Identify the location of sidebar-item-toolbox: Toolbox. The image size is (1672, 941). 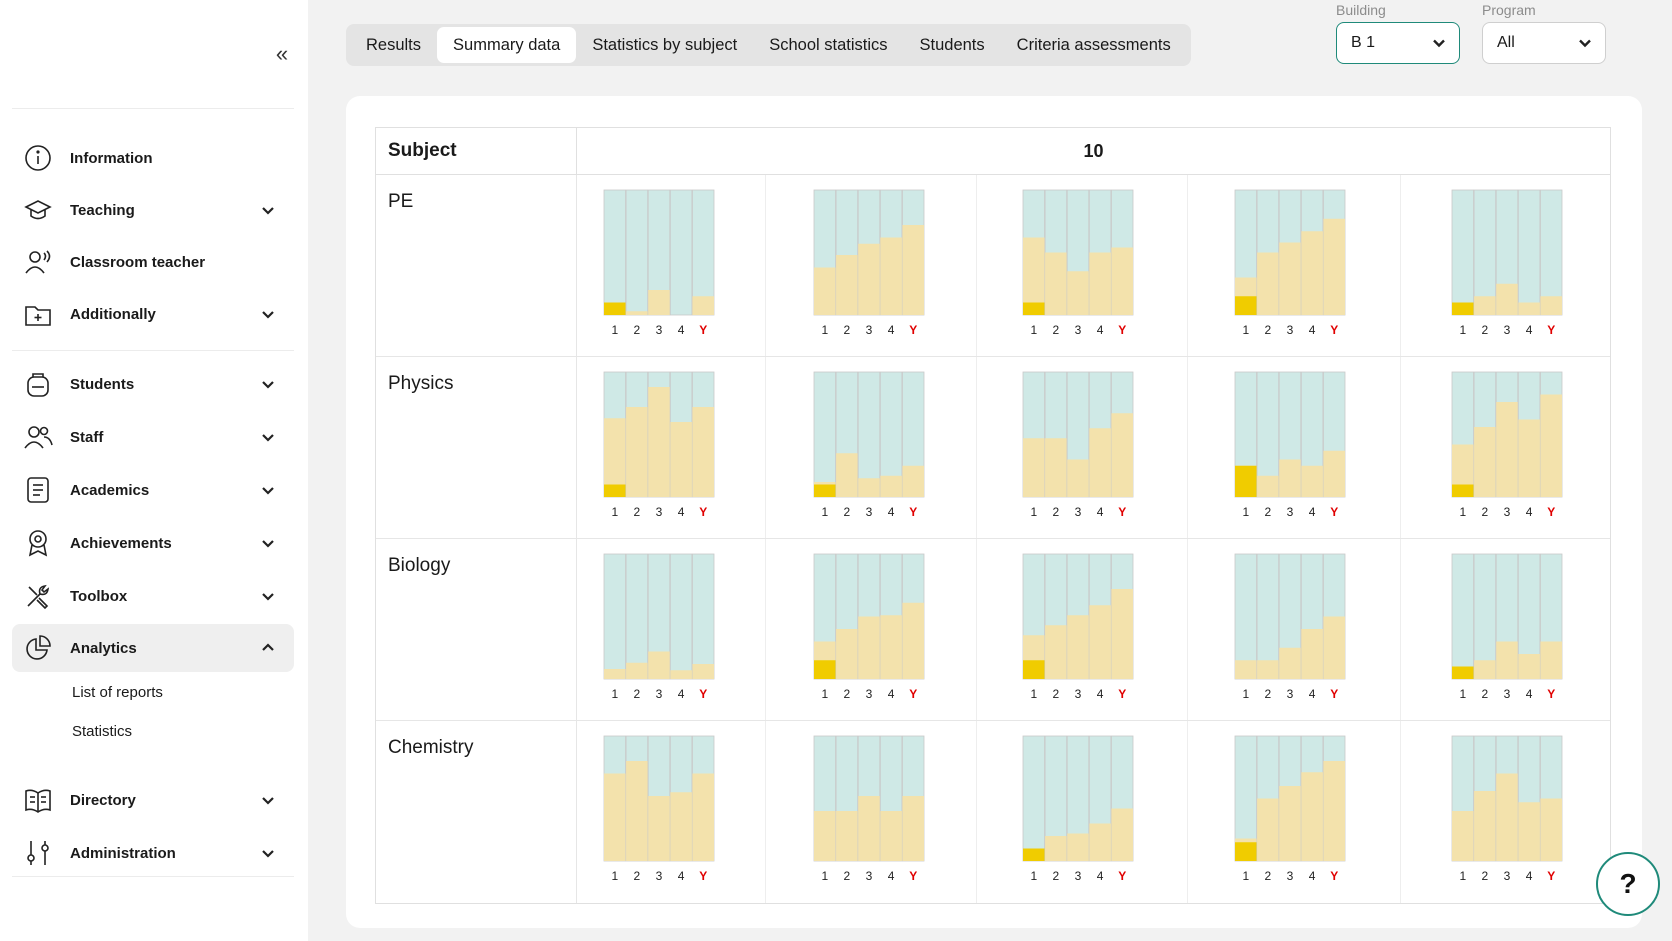
(153, 596).